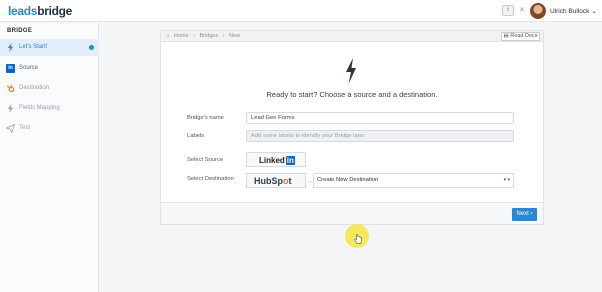  I want to click on linkedin-logo-text: Linked, so click(272, 160).